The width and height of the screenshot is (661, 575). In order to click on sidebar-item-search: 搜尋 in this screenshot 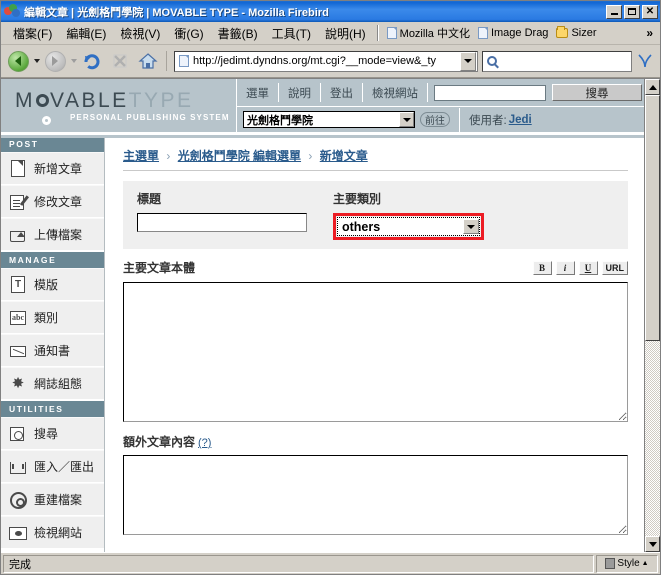, I will do `click(52, 433)`.